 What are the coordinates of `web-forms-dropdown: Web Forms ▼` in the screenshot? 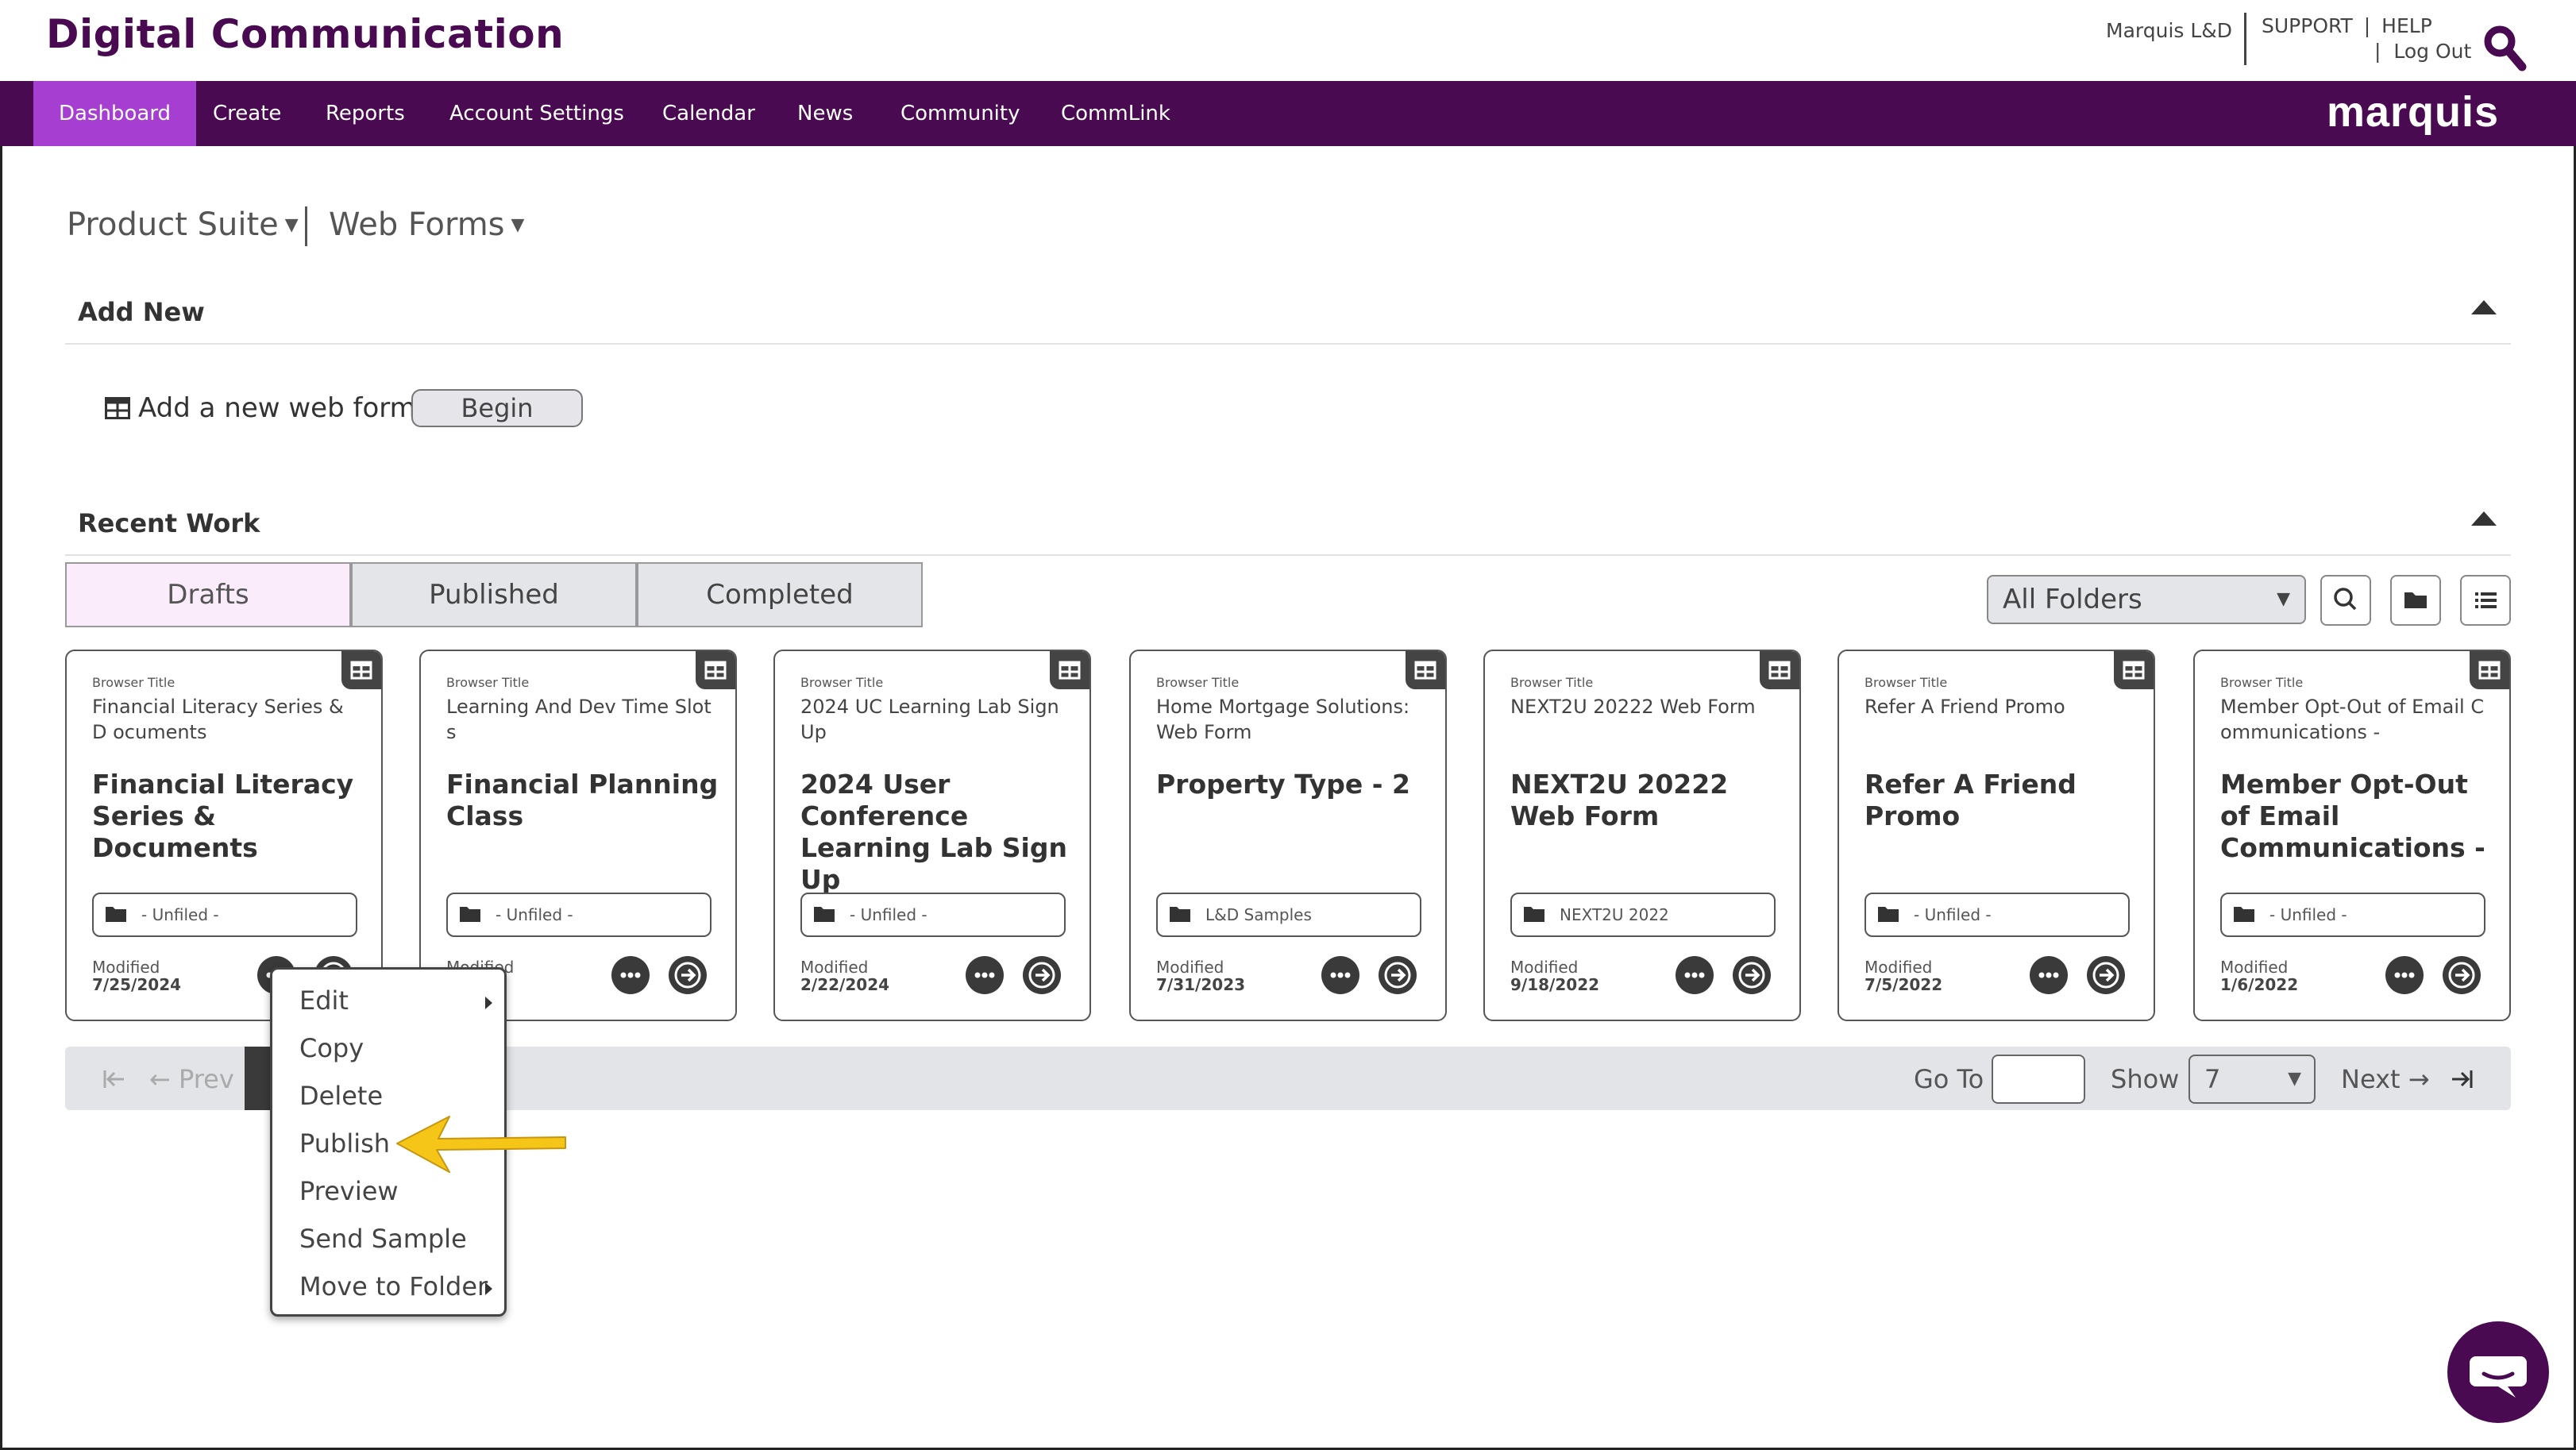 It's located at (426, 224).